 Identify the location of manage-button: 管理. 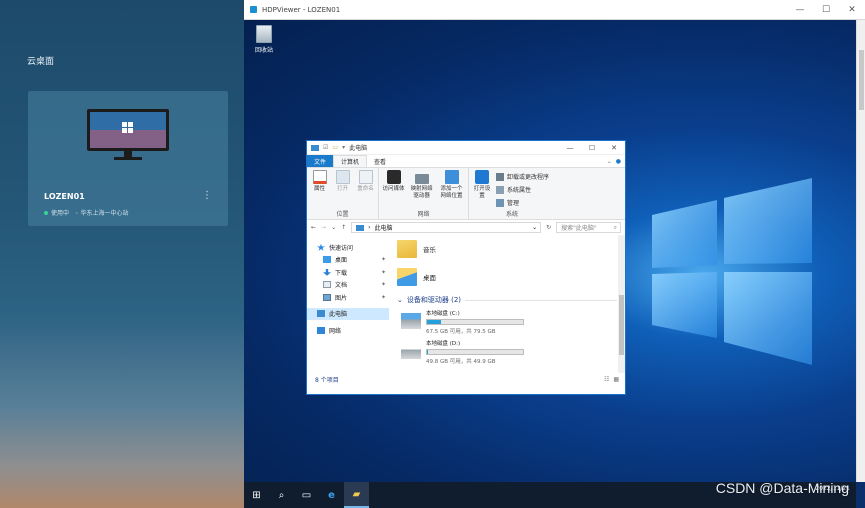
(522, 202).